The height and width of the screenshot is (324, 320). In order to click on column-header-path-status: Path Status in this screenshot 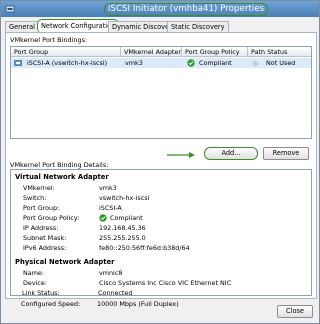, I will do `click(279, 52)`.